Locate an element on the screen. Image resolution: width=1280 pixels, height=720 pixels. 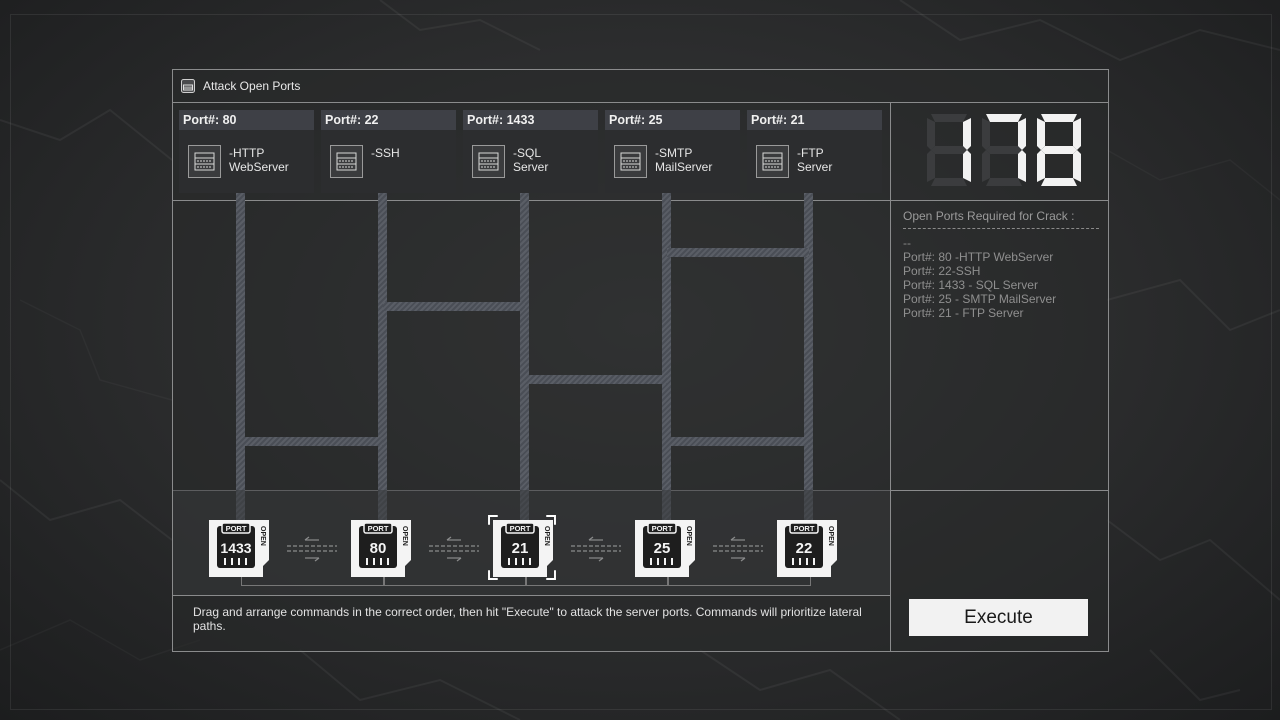
port-card-25: Port#: 25 -SMTP MailServer is located at coordinates (672, 151).